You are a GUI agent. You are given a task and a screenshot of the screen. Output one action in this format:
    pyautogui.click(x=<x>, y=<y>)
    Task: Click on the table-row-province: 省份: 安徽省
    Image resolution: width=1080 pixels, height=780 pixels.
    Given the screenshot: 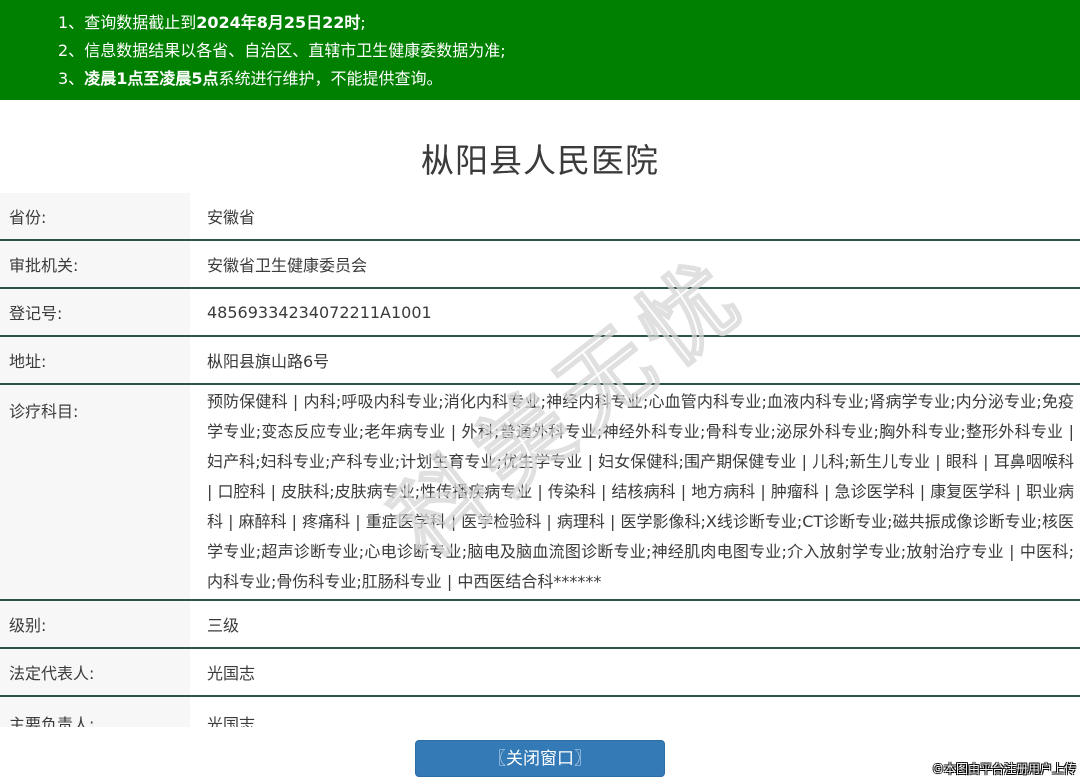 What is the action you would take?
    pyautogui.click(x=540, y=217)
    